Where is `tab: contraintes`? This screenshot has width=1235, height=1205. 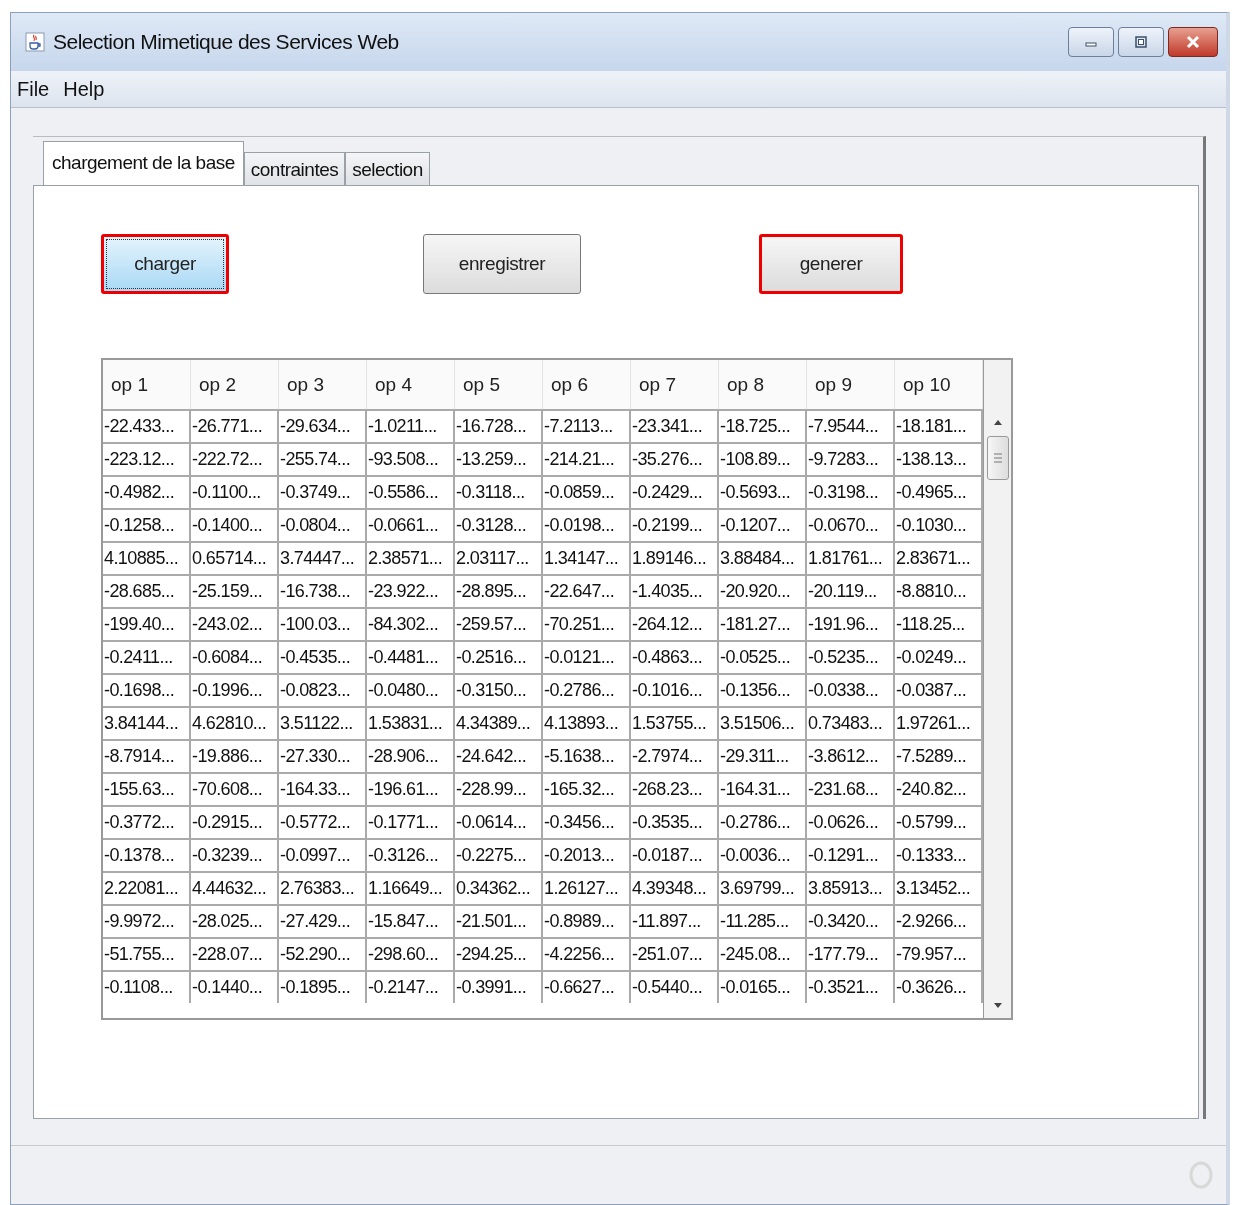
tab: contraintes is located at coordinates (294, 168).